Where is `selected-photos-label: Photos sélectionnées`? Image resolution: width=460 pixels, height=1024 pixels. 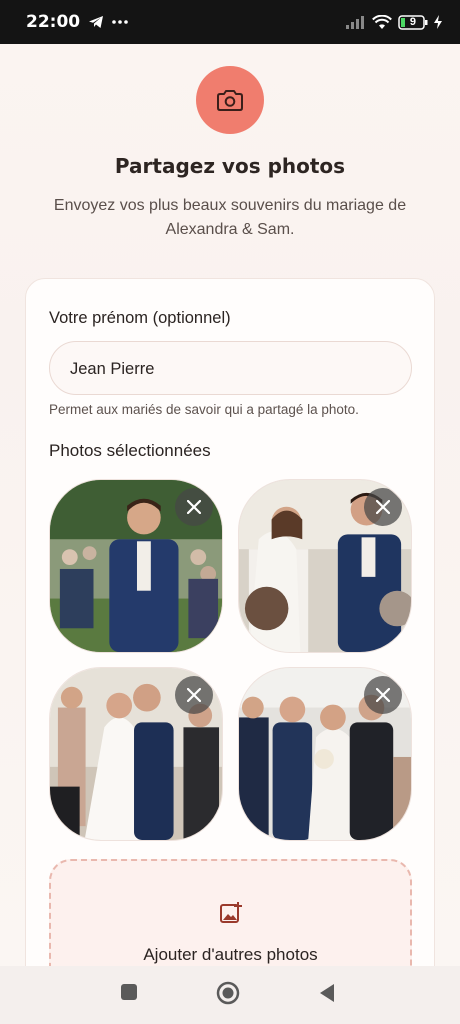
selected-photos-label: Photos sélectionnées is located at coordinates (130, 450).